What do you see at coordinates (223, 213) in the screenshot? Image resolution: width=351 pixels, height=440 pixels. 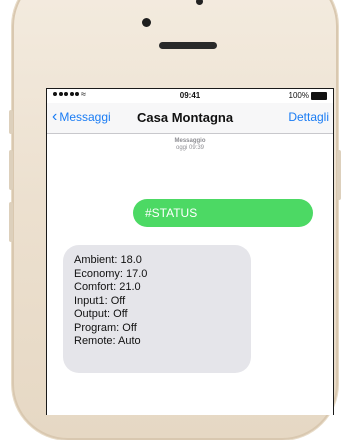 I see `outgoing-message-bubble: #STATUS` at bounding box center [223, 213].